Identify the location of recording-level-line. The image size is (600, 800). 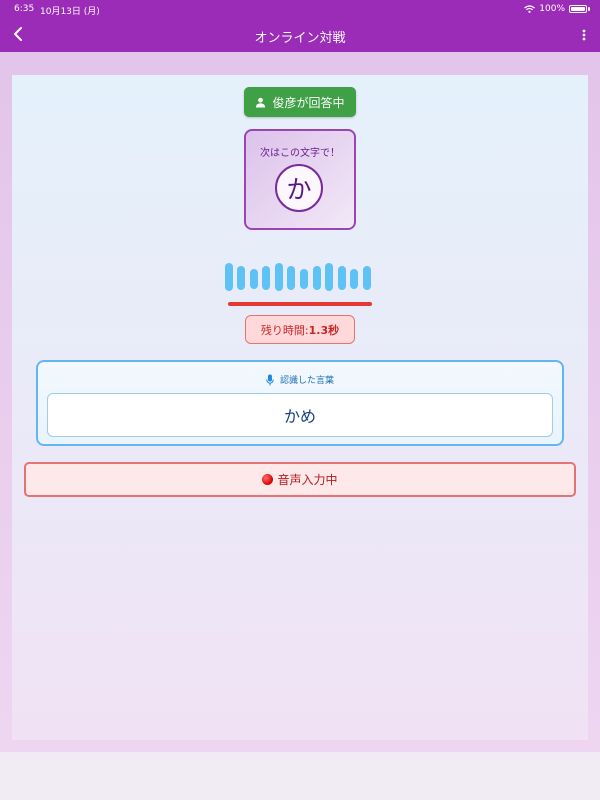
(300, 304).